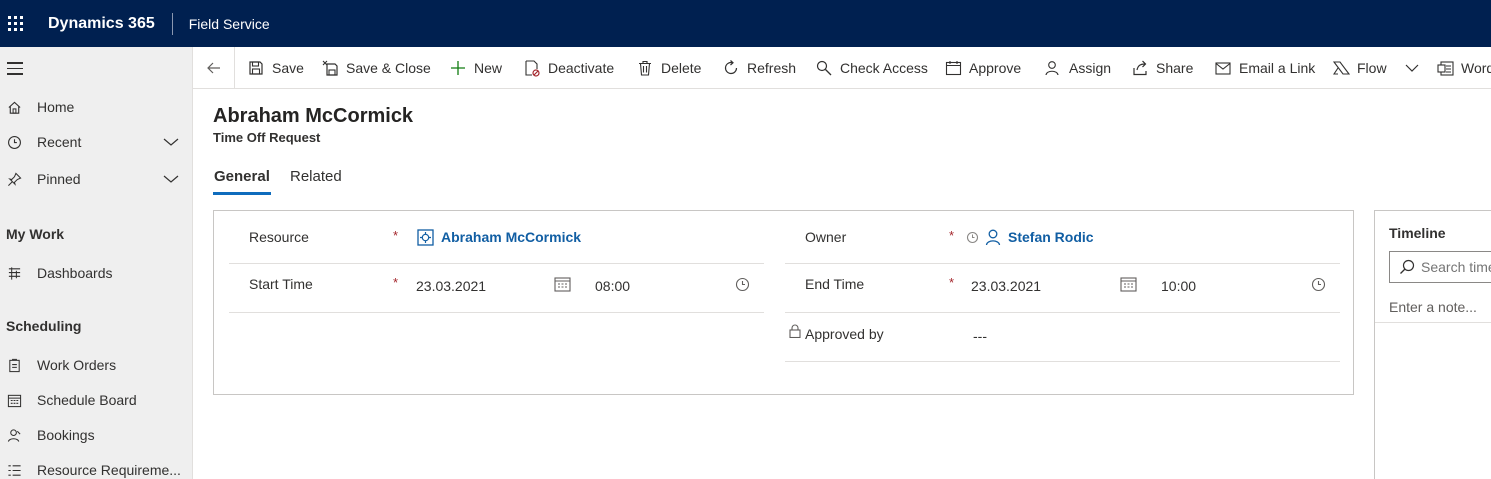 The width and height of the screenshot is (1491, 479). What do you see at coordinates (388, 68) in the screenshot?
I see `cmd-label: Save & Close` at bounding box center [388, 68].